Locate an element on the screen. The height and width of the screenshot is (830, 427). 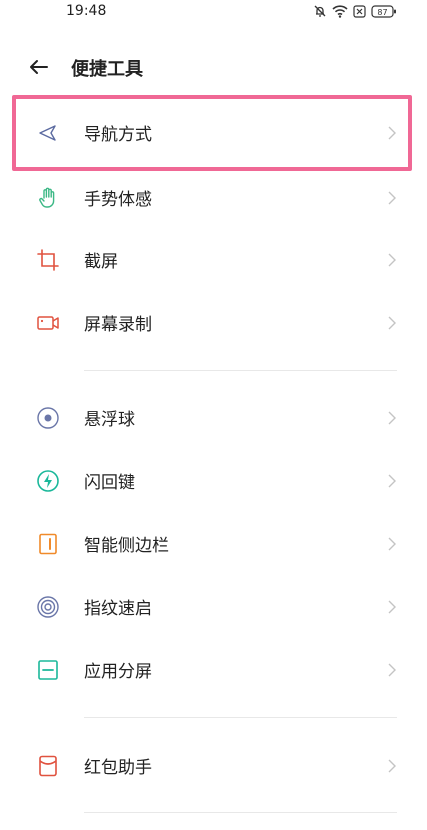
status-time: 19:48 is located at coordinates (86, 11).